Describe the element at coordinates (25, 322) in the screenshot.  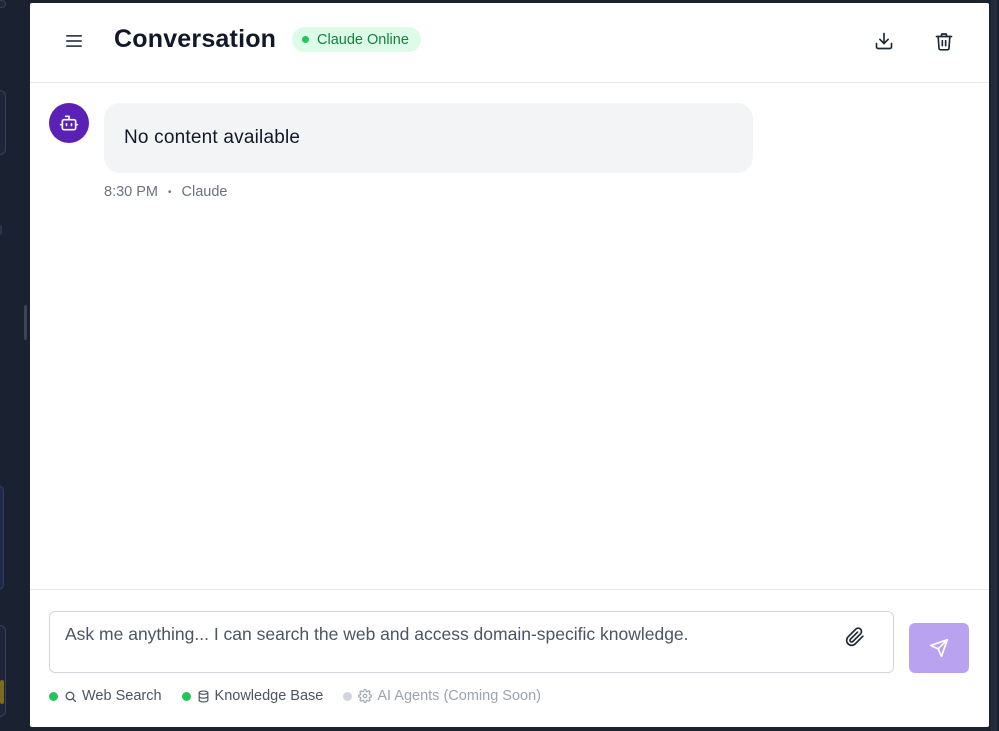
I see `resize-handle` at that location.